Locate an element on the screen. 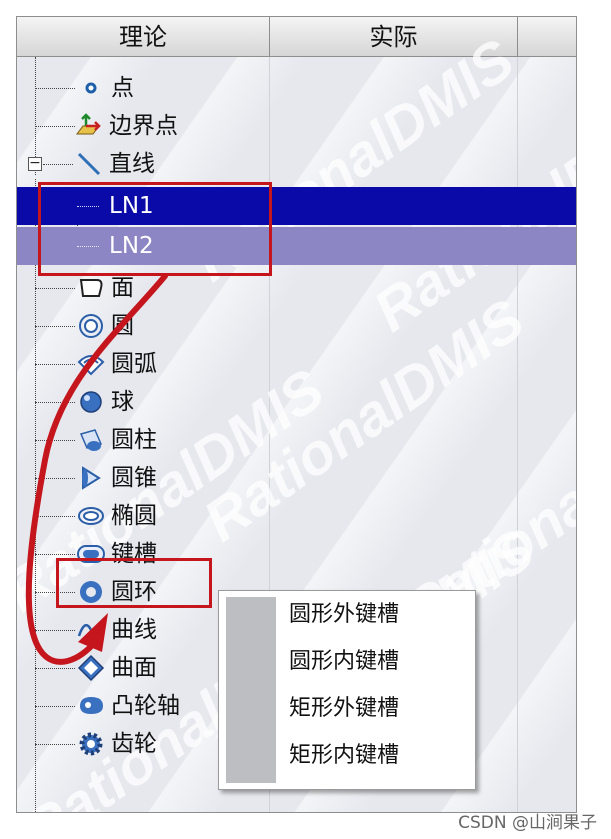  footer-credit: CSDN @山涧果子 is located at coordinates (527, 823).